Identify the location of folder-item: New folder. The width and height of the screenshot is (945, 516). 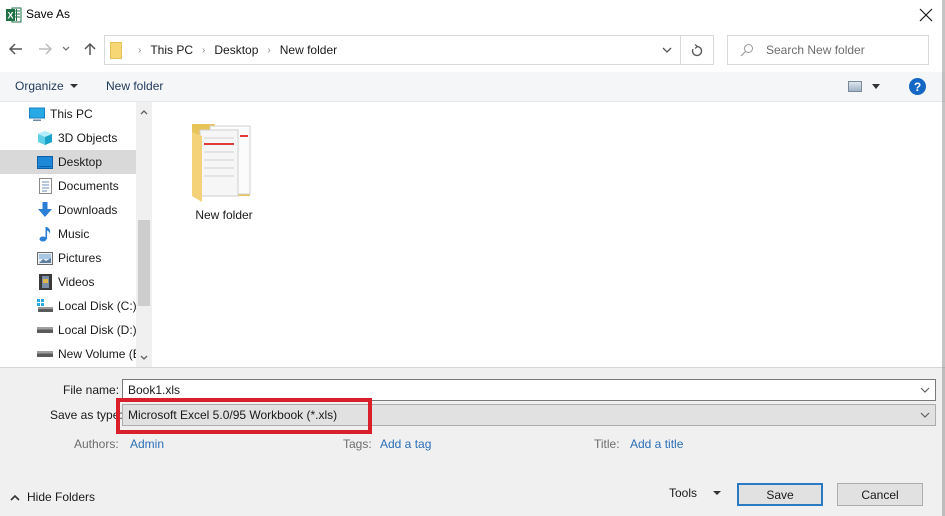
(224, 169).